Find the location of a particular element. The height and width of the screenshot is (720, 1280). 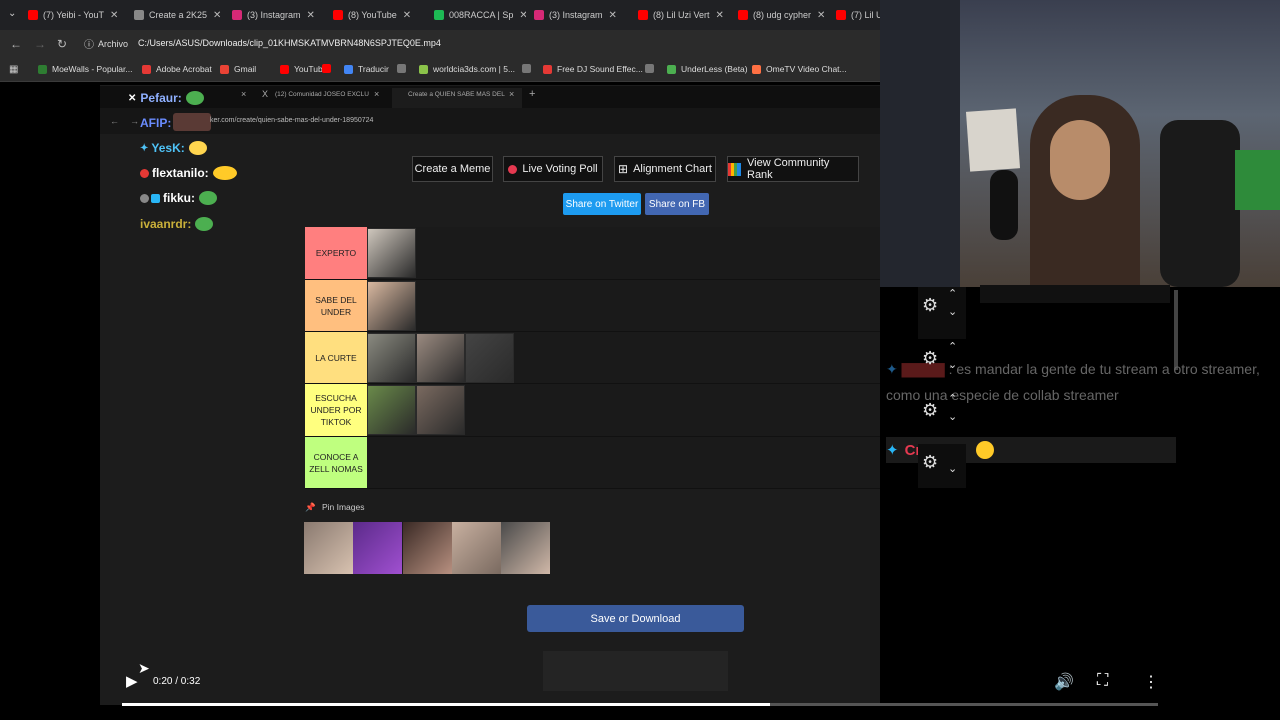

tier-label: ESCUCHA UNDER POR TIKTOK is located at coordinates (336, 410).